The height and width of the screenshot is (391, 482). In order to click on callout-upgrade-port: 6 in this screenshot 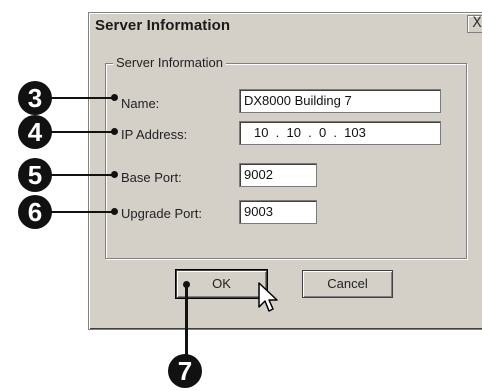, I will do `click(35, 212)`.